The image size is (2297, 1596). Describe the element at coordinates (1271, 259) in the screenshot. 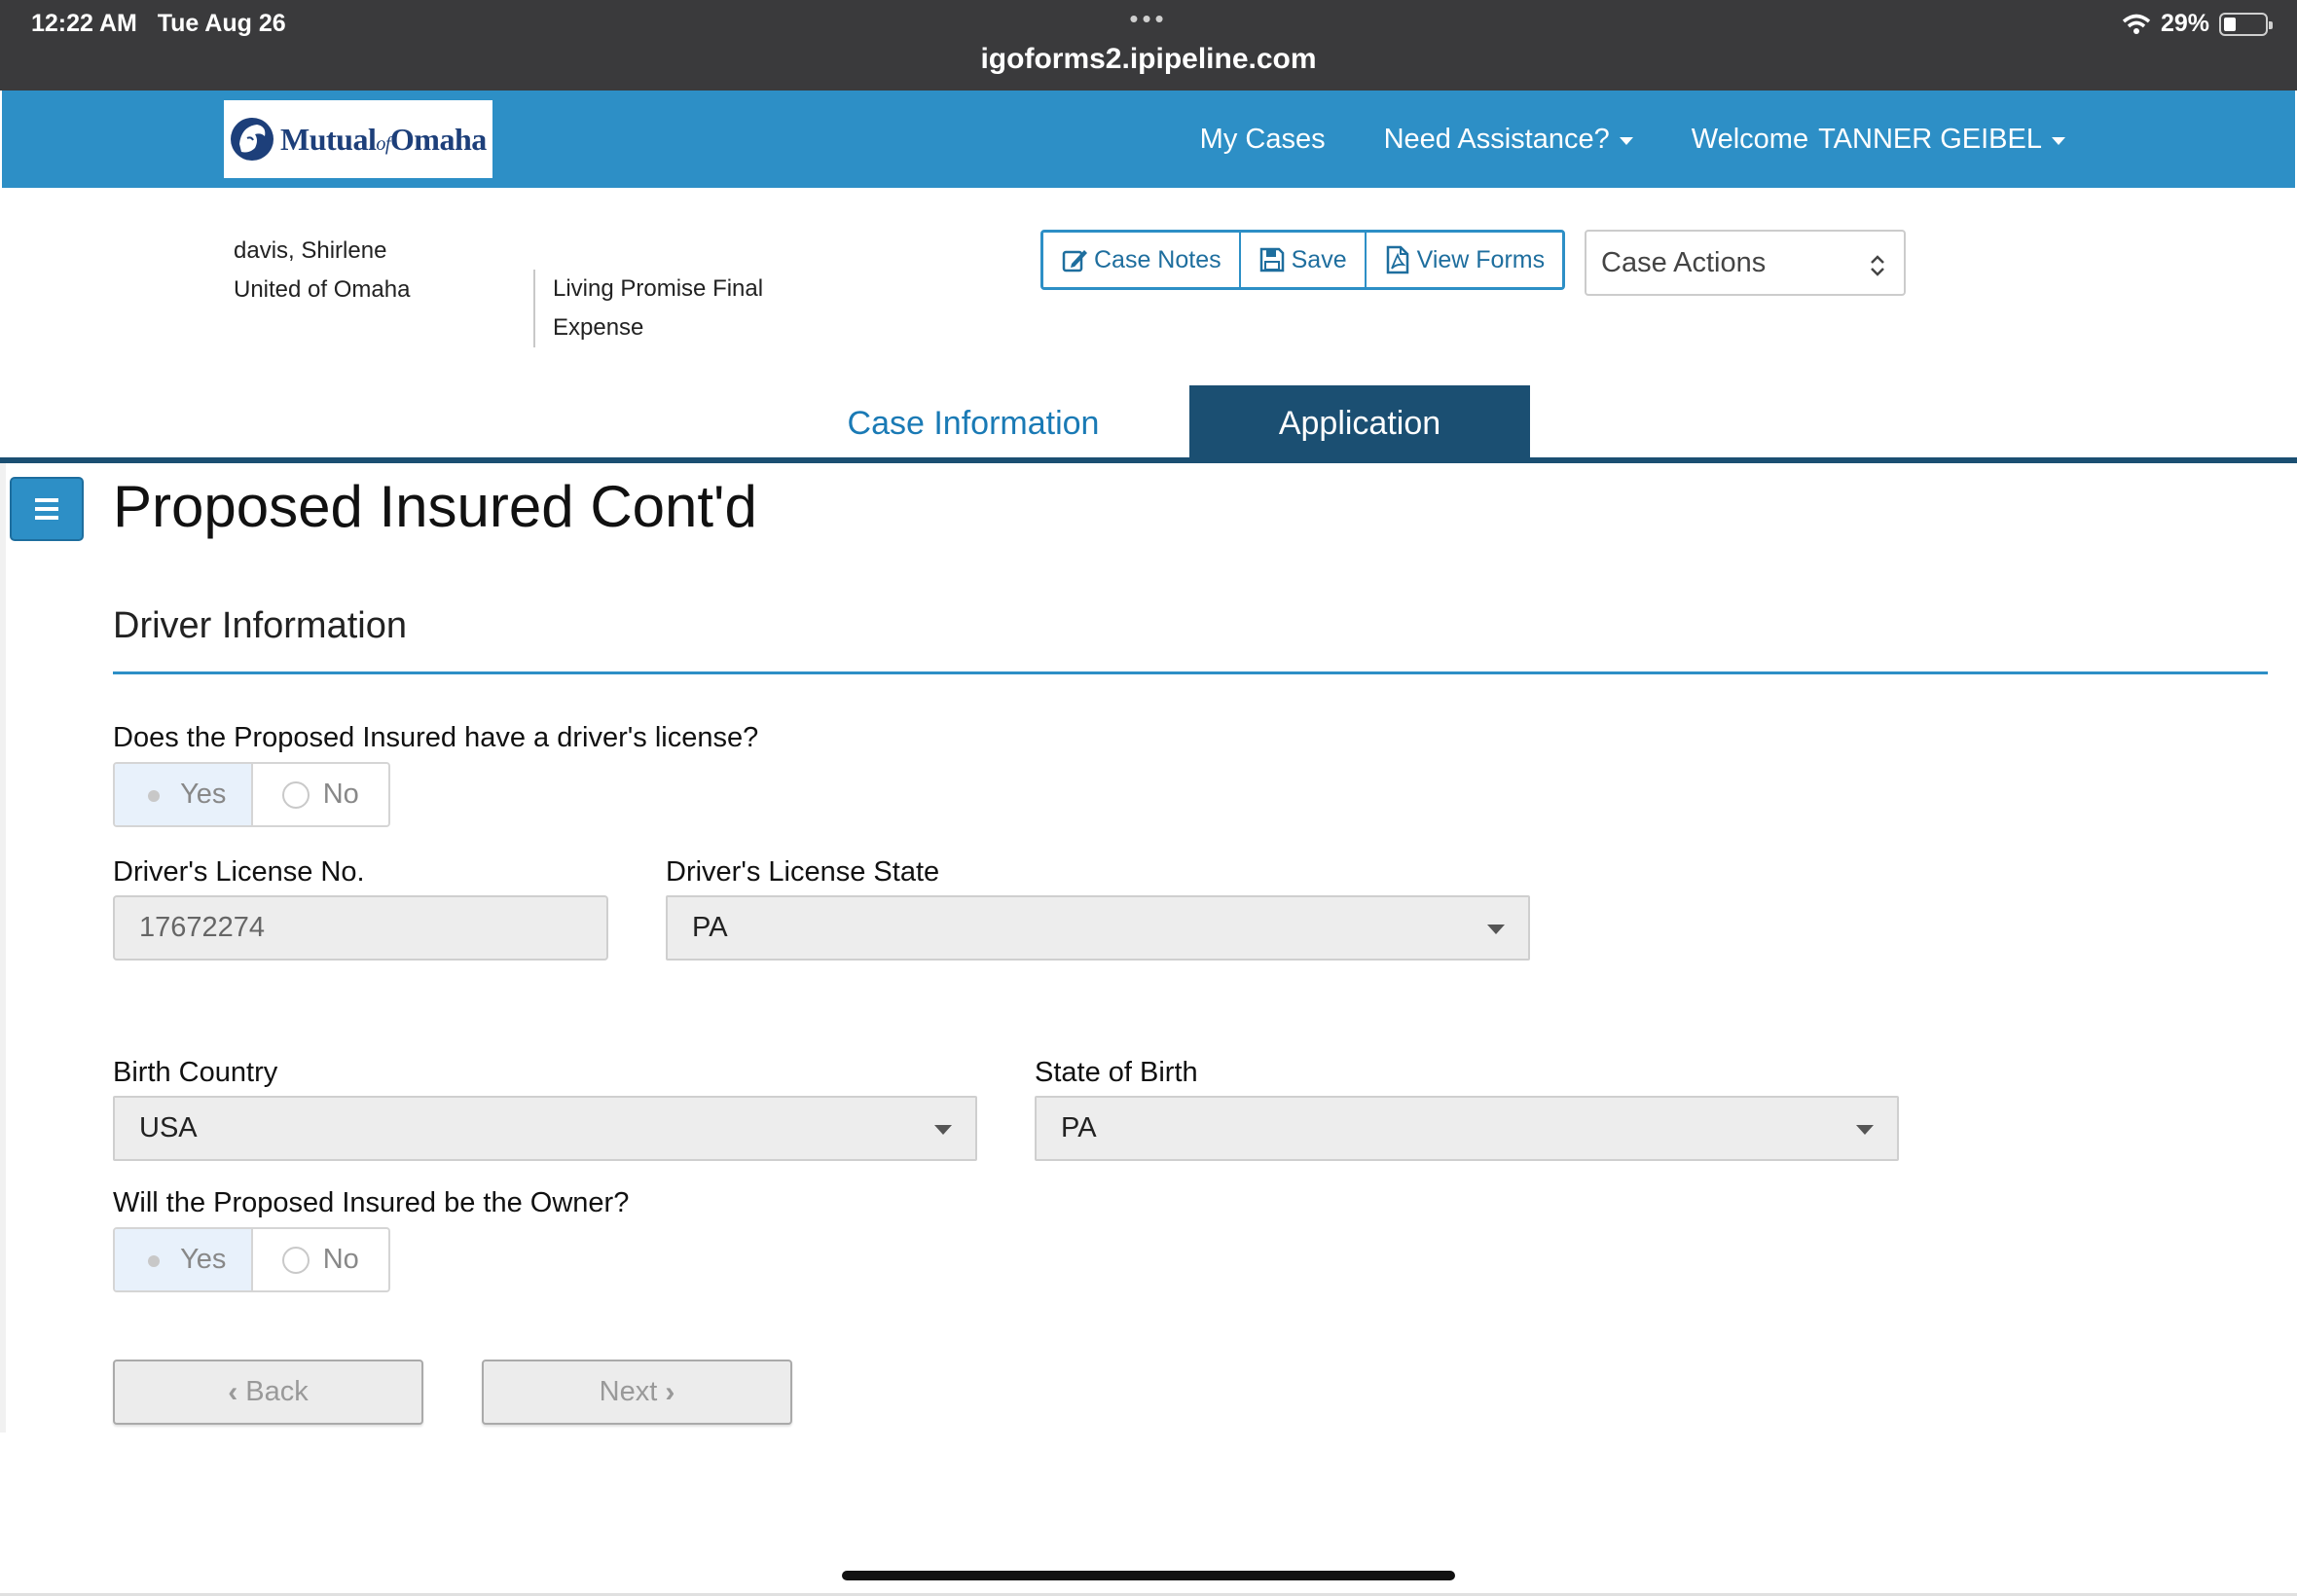

I see `floppy-disk-icon` at that location.